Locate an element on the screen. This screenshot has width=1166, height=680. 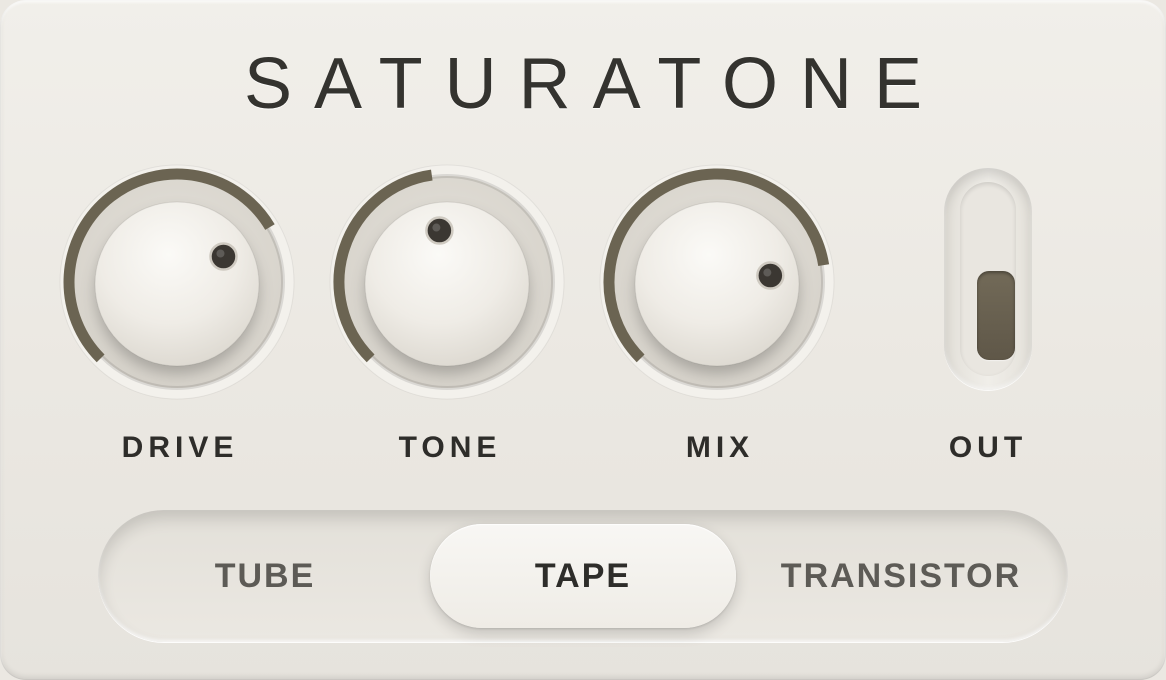
drive-label: DRIVE is located at coordinates (180, 447).